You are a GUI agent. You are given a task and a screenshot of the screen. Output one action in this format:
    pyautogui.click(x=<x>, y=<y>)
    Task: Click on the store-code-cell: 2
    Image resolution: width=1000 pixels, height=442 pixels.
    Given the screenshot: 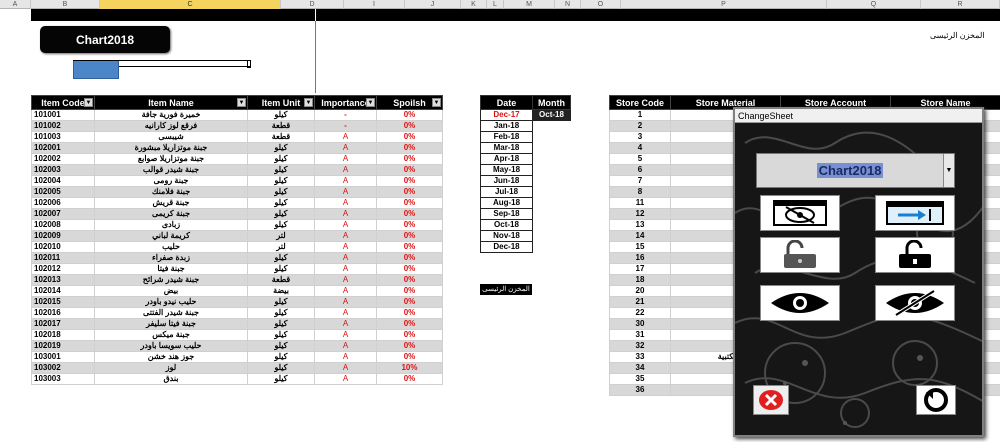 What is the action you would take?
    pyautogui.click(x=640, y=126)
    